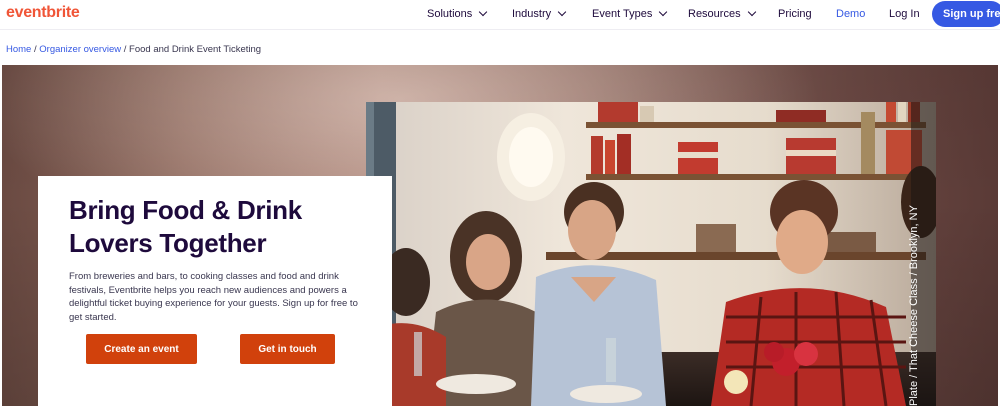 The image size is (1000, 406). I want to click on photo-credit: Plate / That Cheese Class / Brooklyn, NY, so click(914, 305).